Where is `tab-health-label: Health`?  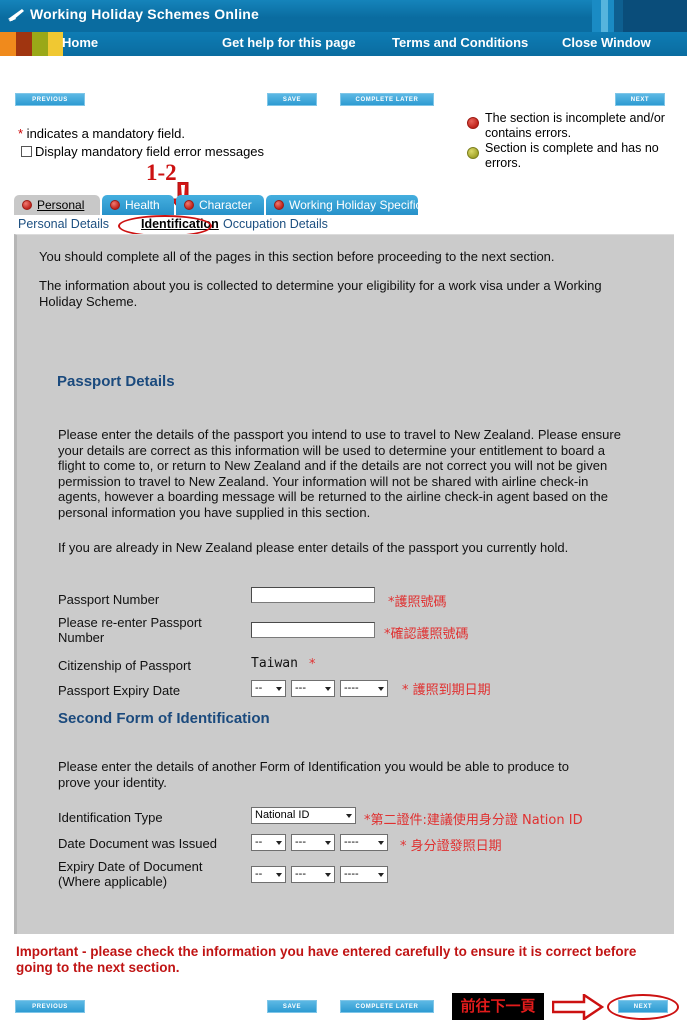
tab-health-label: Health is located at coordinates (142, 205).